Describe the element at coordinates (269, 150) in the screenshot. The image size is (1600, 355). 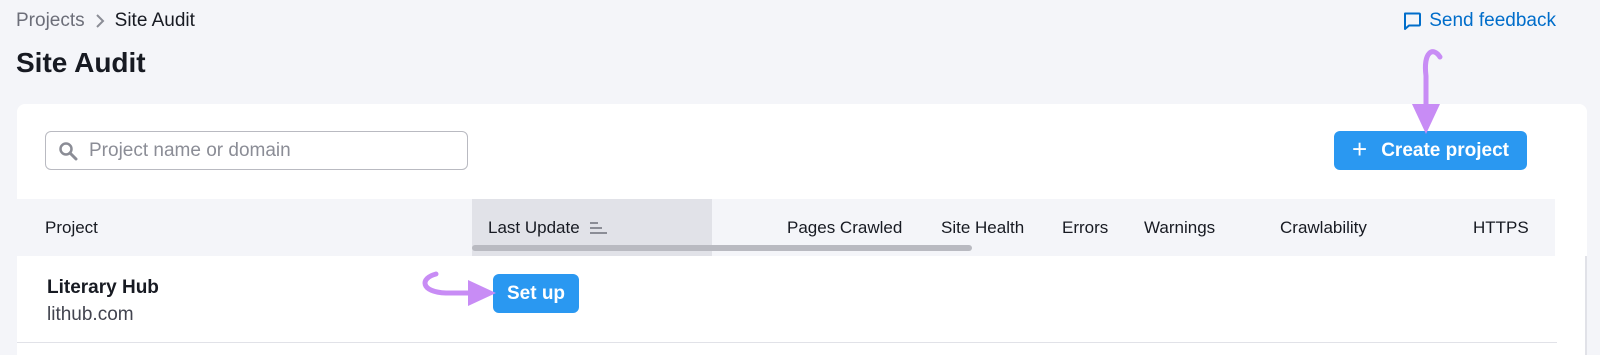
I see `search-input` at that location.